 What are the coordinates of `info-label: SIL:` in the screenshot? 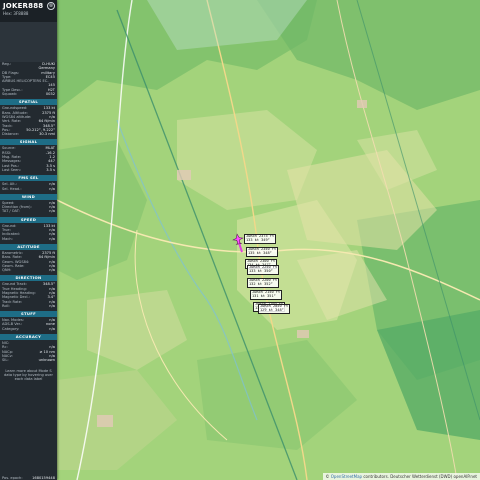 It's located at (5, 360).